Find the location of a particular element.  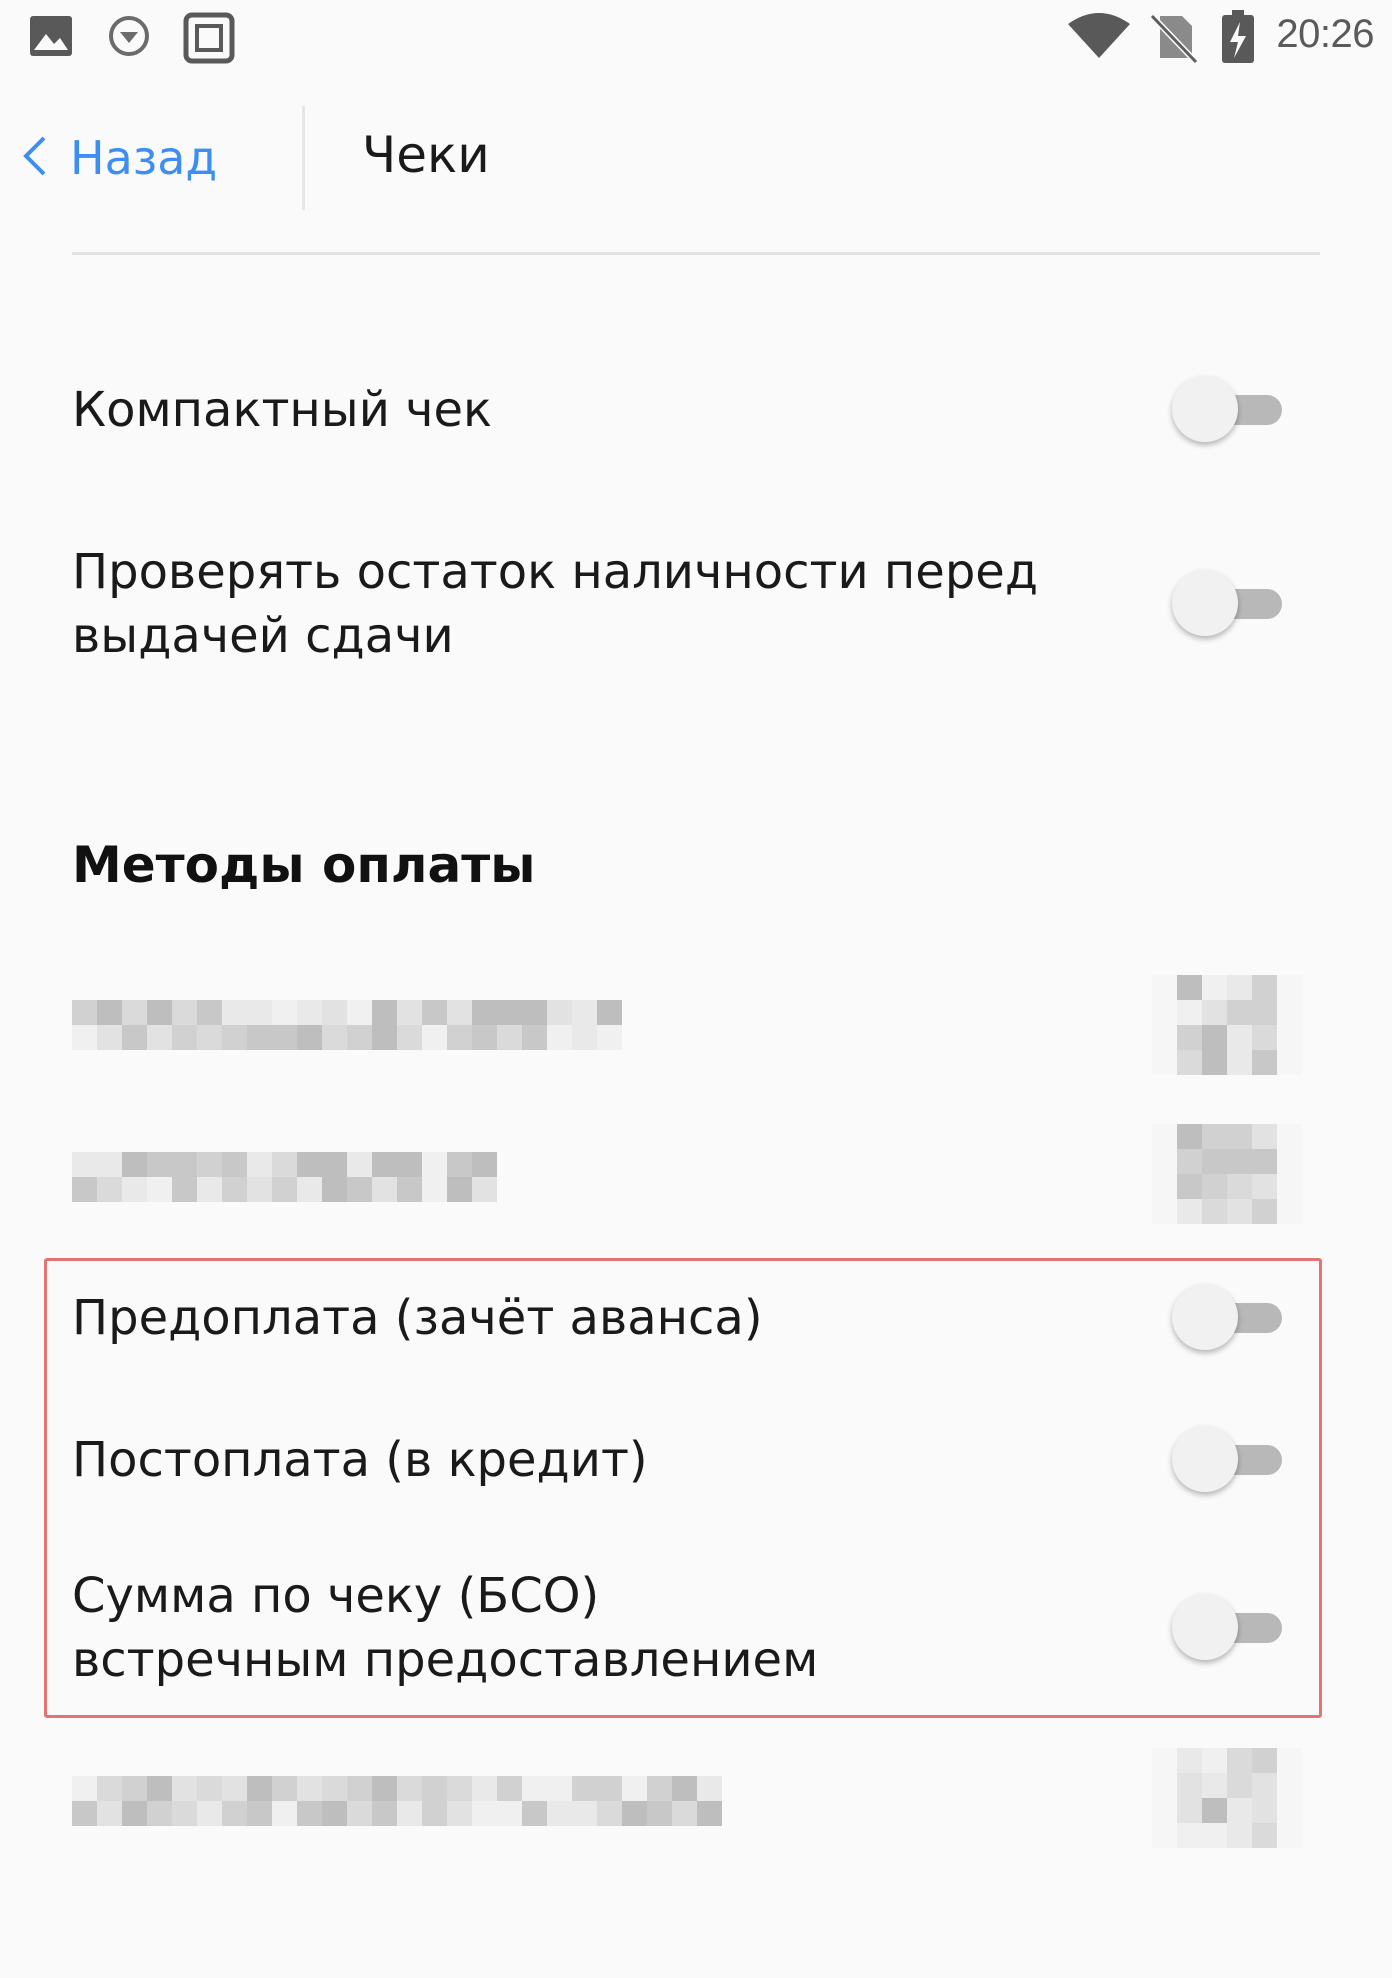

payment-row-prepayment: Предоплата (зачёт аванса) is located at coordinates (696, 1325).